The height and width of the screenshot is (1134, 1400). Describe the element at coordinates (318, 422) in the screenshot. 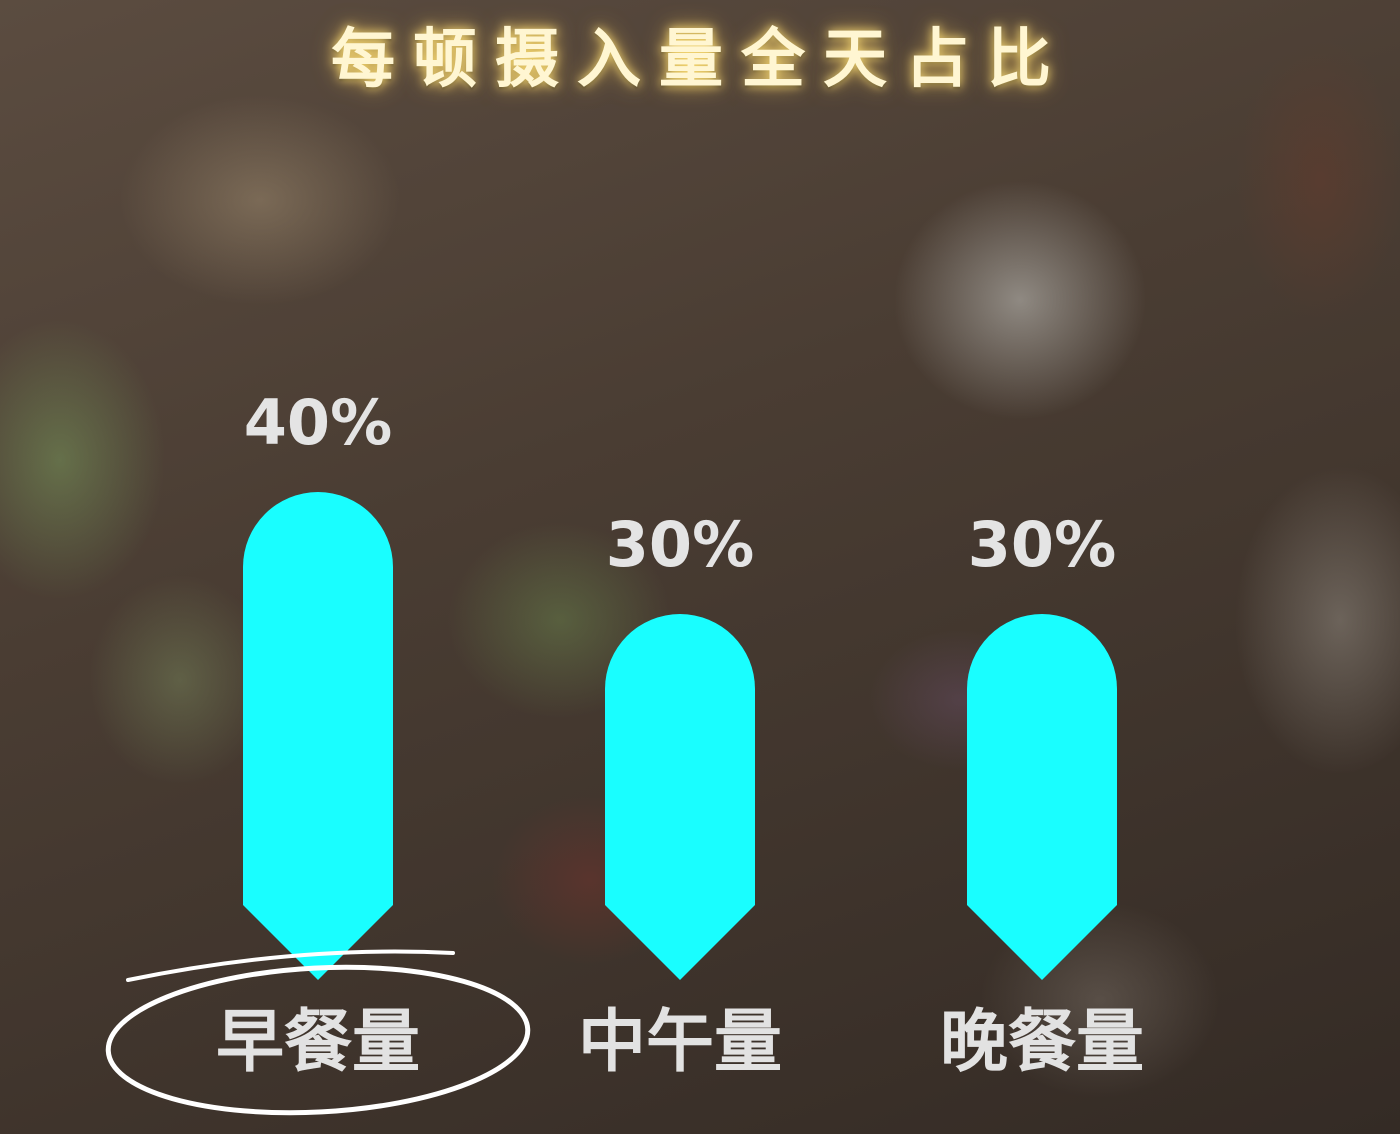

I see `value-label-1: 40%` at that location.